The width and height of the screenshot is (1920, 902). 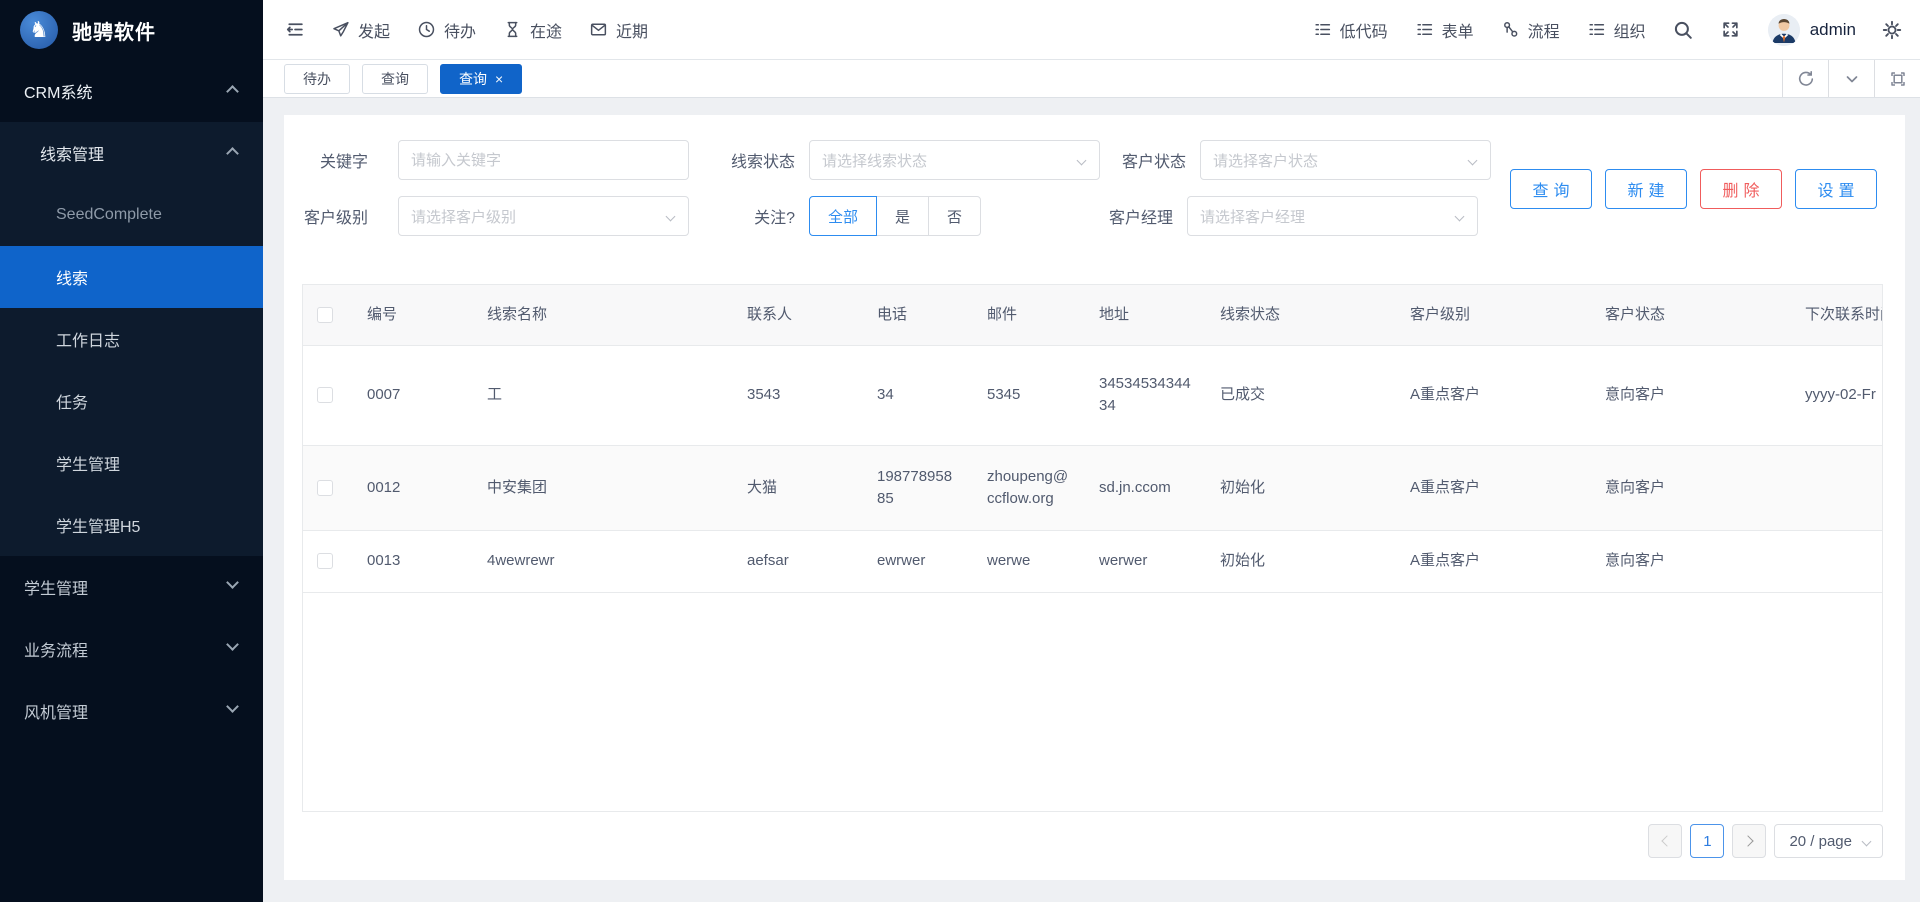 I want to click on customer-manager-placeholder: 请选择客户经理, so click(x=1253, y=217).